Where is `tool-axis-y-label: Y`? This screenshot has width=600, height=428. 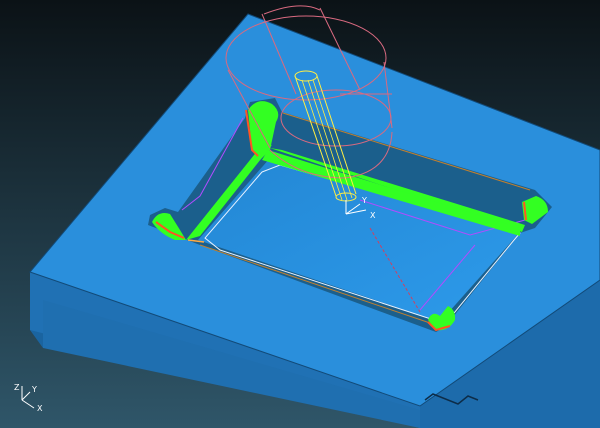
tool-axis-y-label: Y is located at coordinates (364, 200).